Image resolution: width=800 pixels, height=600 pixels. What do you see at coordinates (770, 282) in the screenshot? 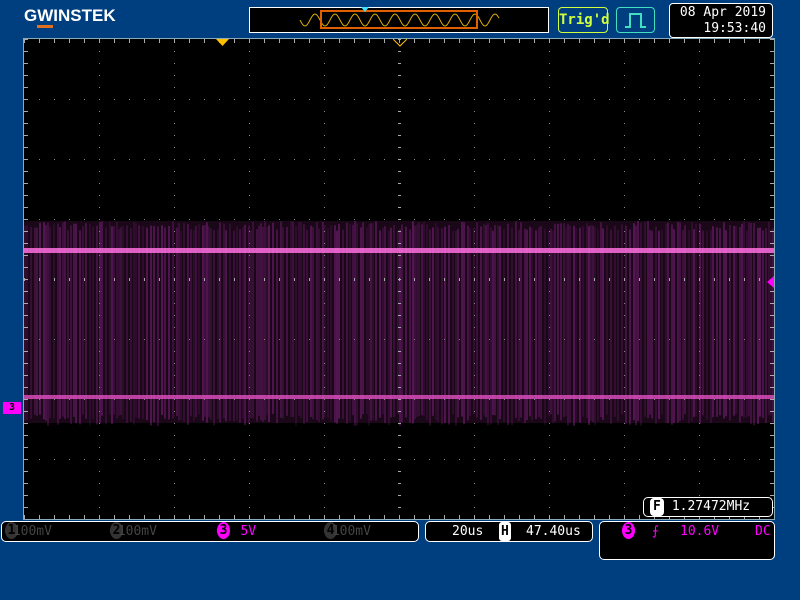
I see `trigger-level-marker` at bounding box center [770, 282].